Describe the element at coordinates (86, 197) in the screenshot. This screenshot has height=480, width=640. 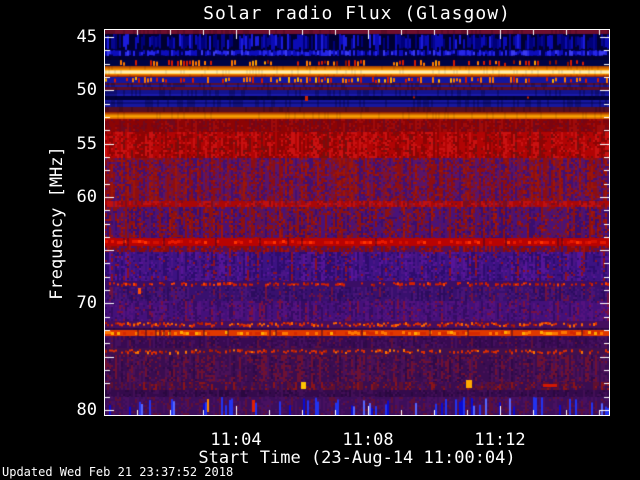
I see `y-tick-label: 60` at that location.